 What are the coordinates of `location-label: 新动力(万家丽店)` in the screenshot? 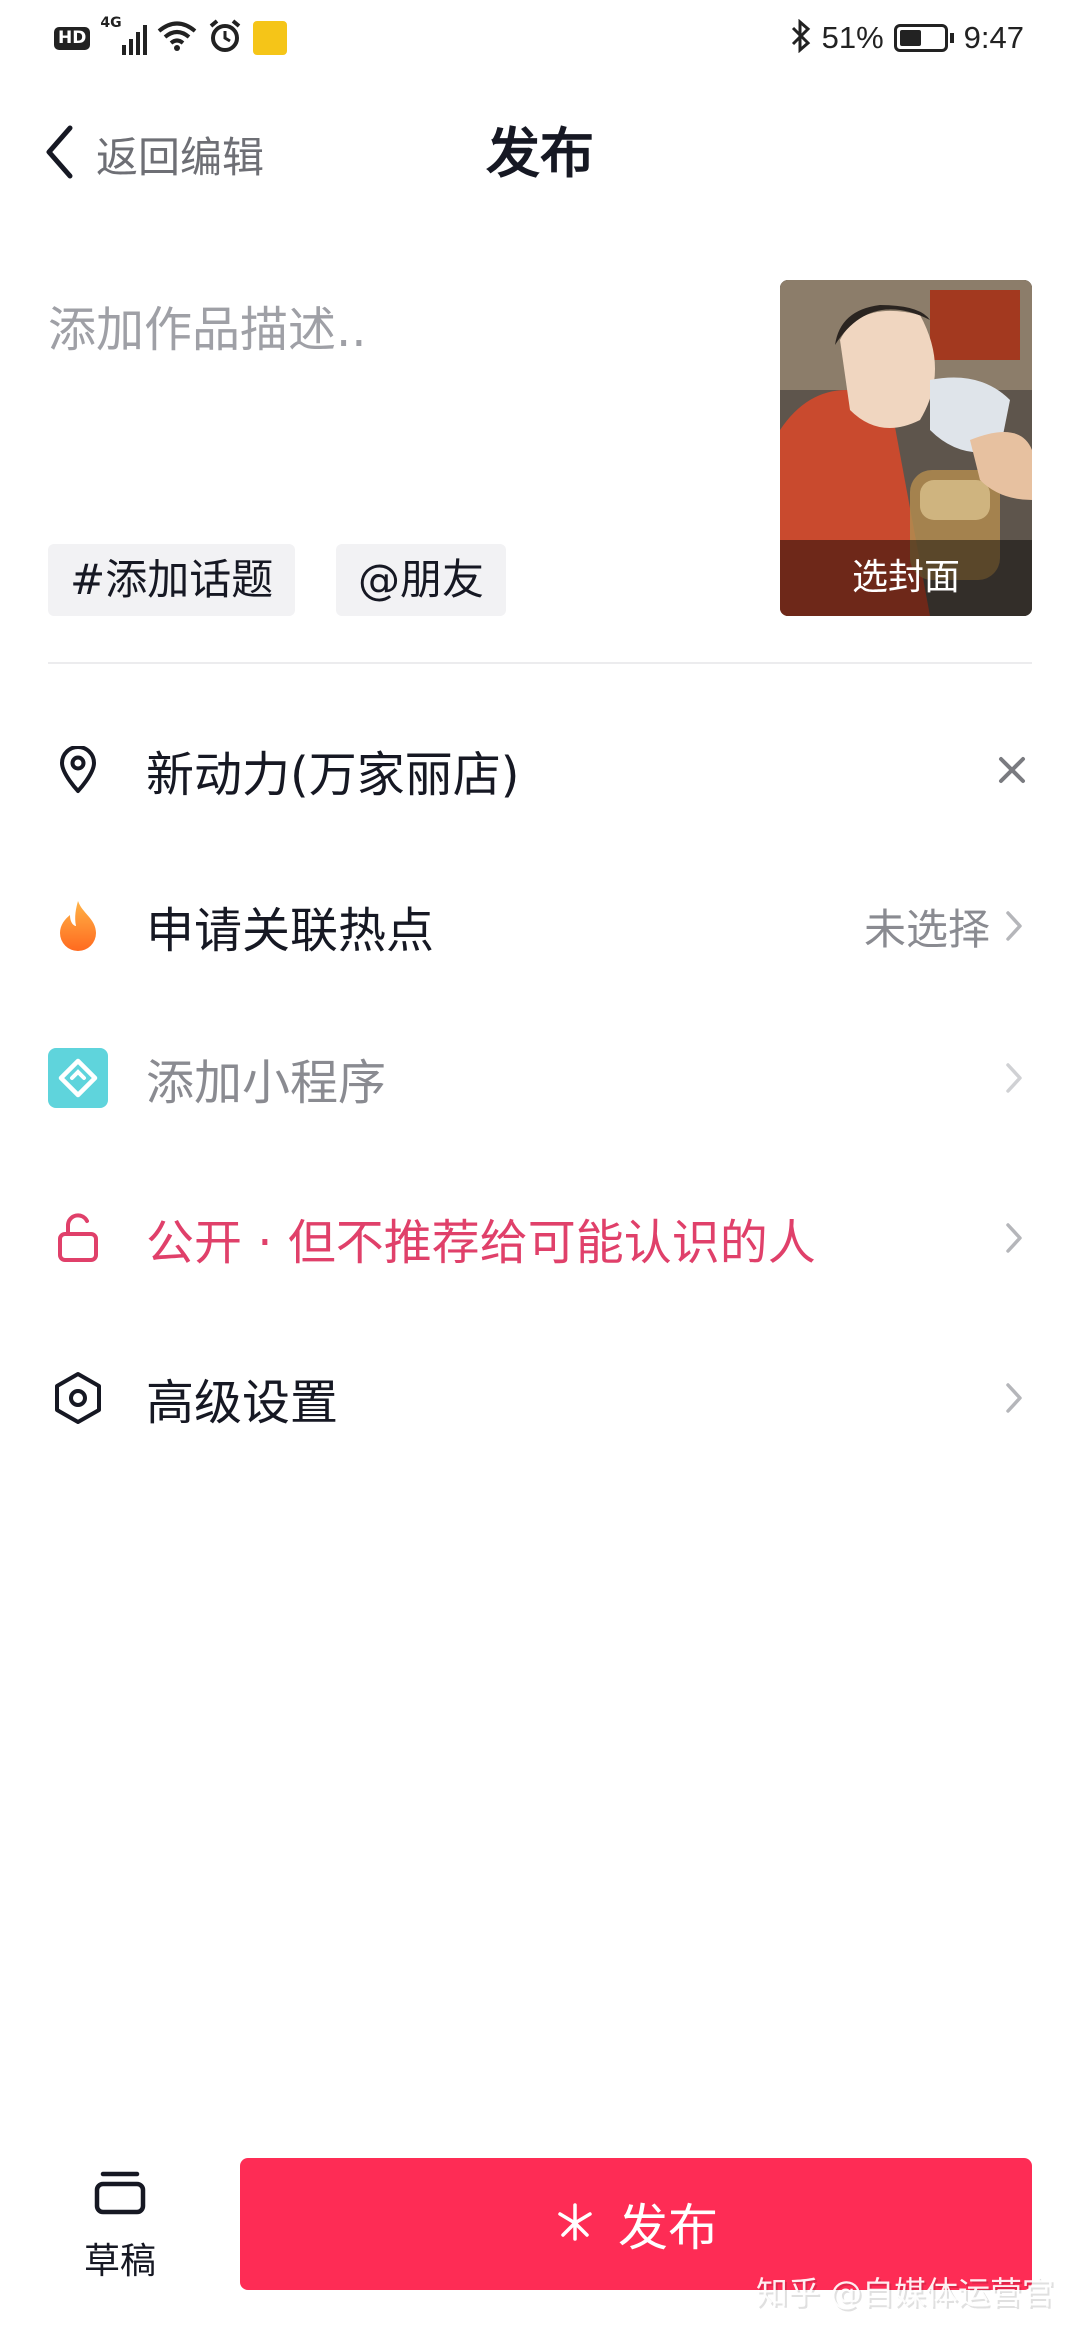 It's located at (333, 775).